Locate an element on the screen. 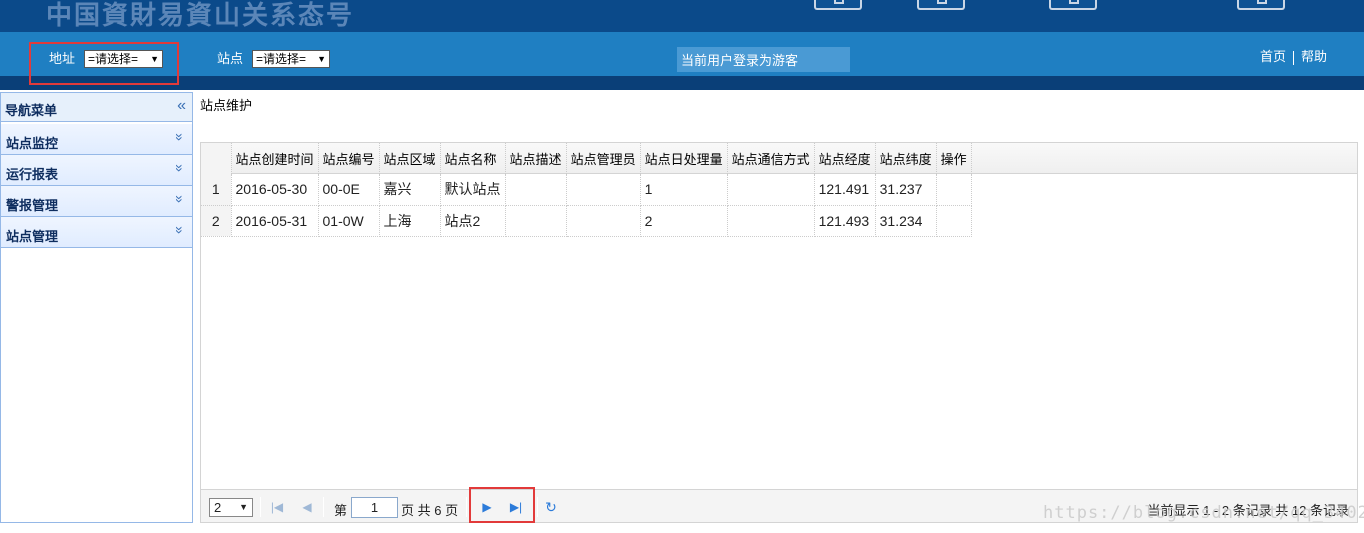 This screenshot has width=1364, height=533. sidebar-item-alarms: 警报管理 » is located at coordinates (96, 201).